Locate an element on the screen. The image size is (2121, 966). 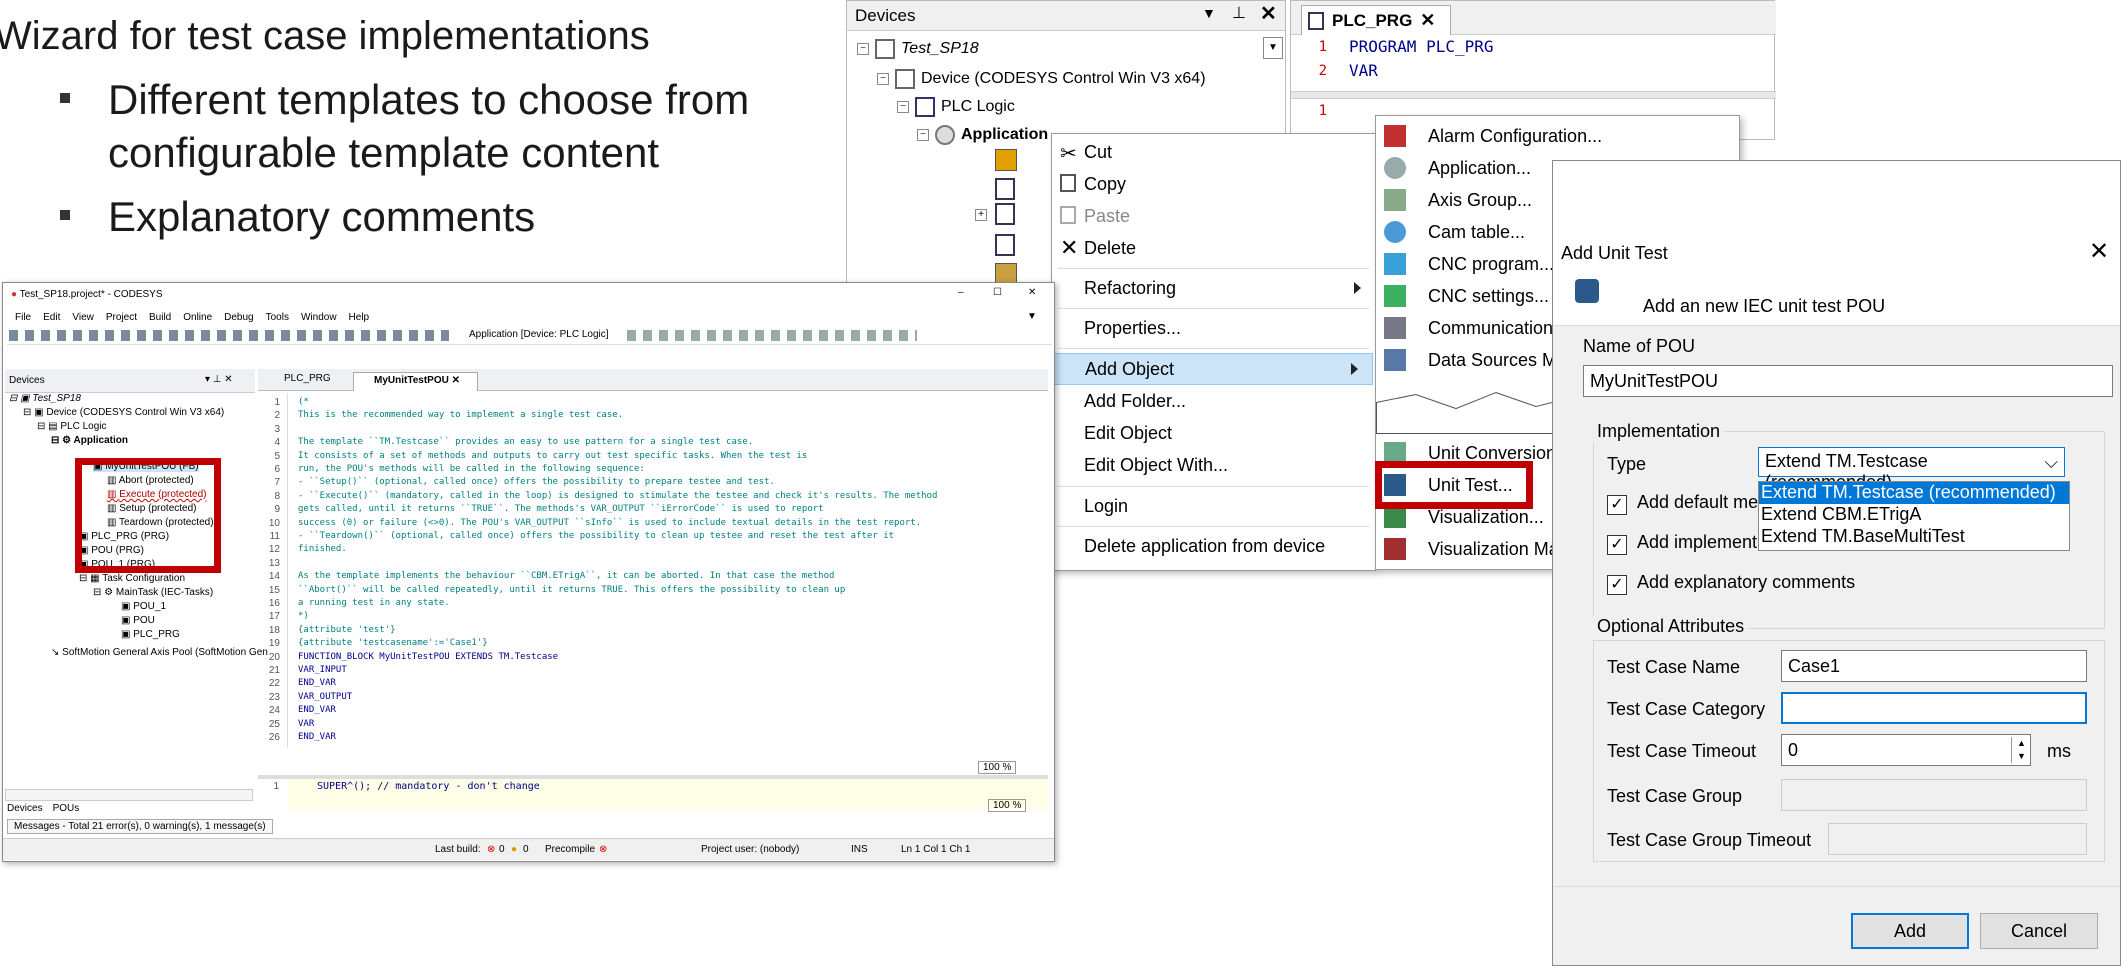
panel-menu-icon: ▾ ⊥ ✕ is located at coordinates (219, 379).